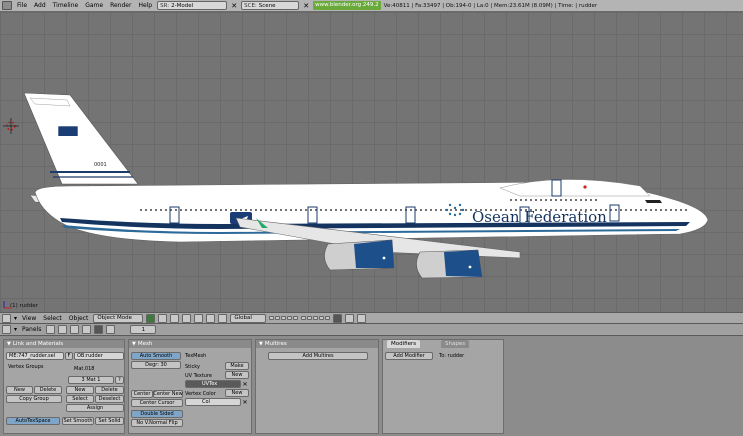  I want to click on render-icon, so click(362, 318).